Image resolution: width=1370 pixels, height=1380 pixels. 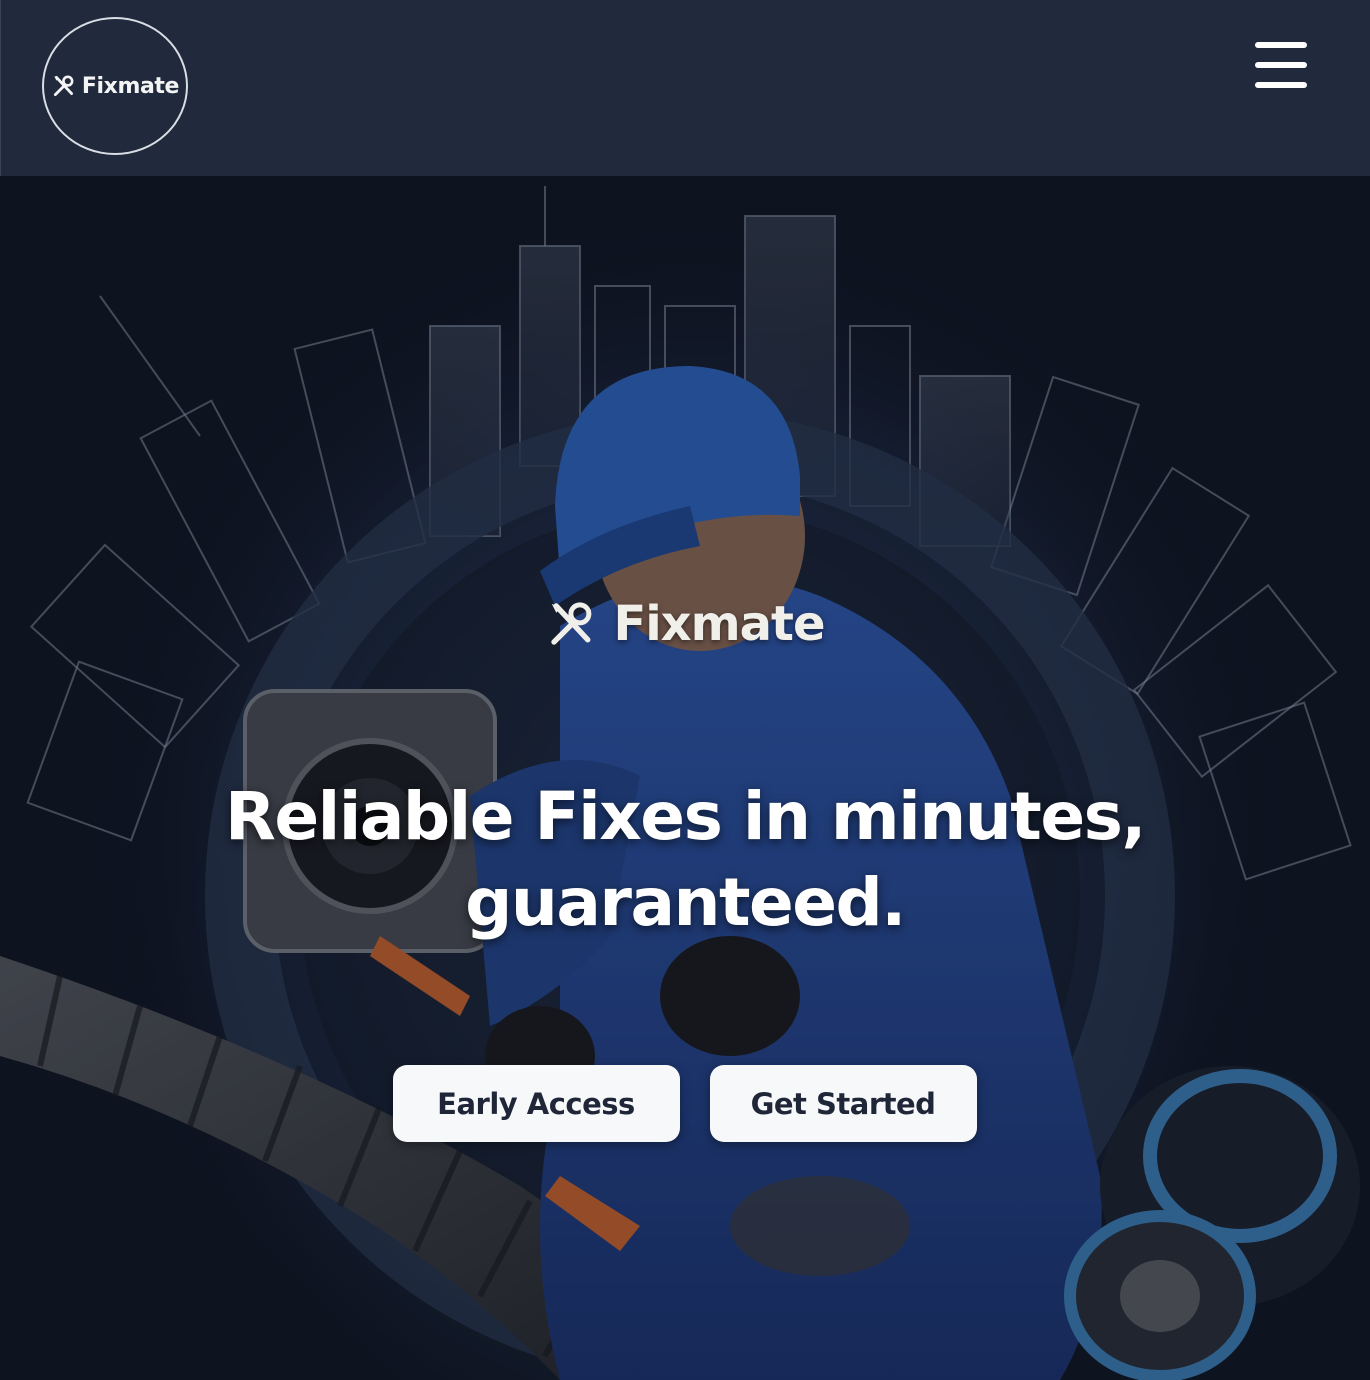 I want to click on hamburger-menu-icon, so click(x=1281, y=66).